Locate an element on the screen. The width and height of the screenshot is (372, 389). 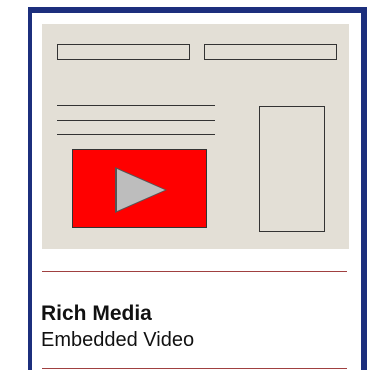
card-frame-left is located at coordinates (30, 188).